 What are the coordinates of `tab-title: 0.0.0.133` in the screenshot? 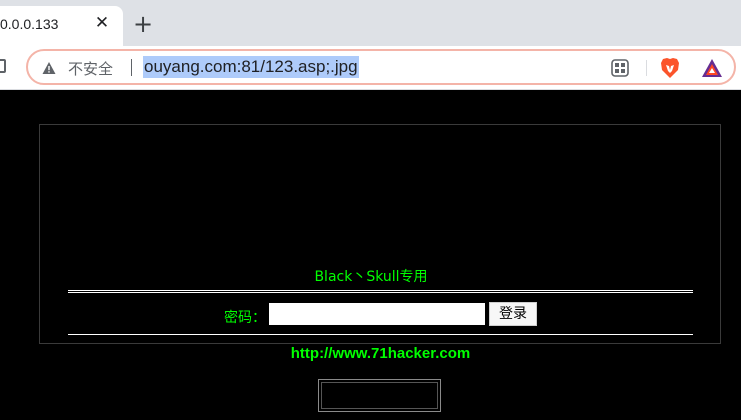 It's located at (29, 24).